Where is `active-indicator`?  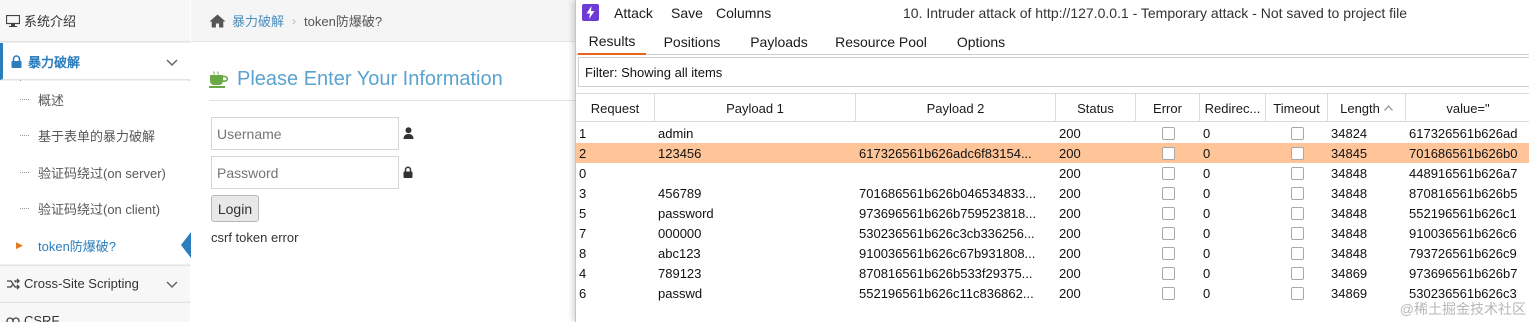 active-indicator is located at coordinates (186, 245).